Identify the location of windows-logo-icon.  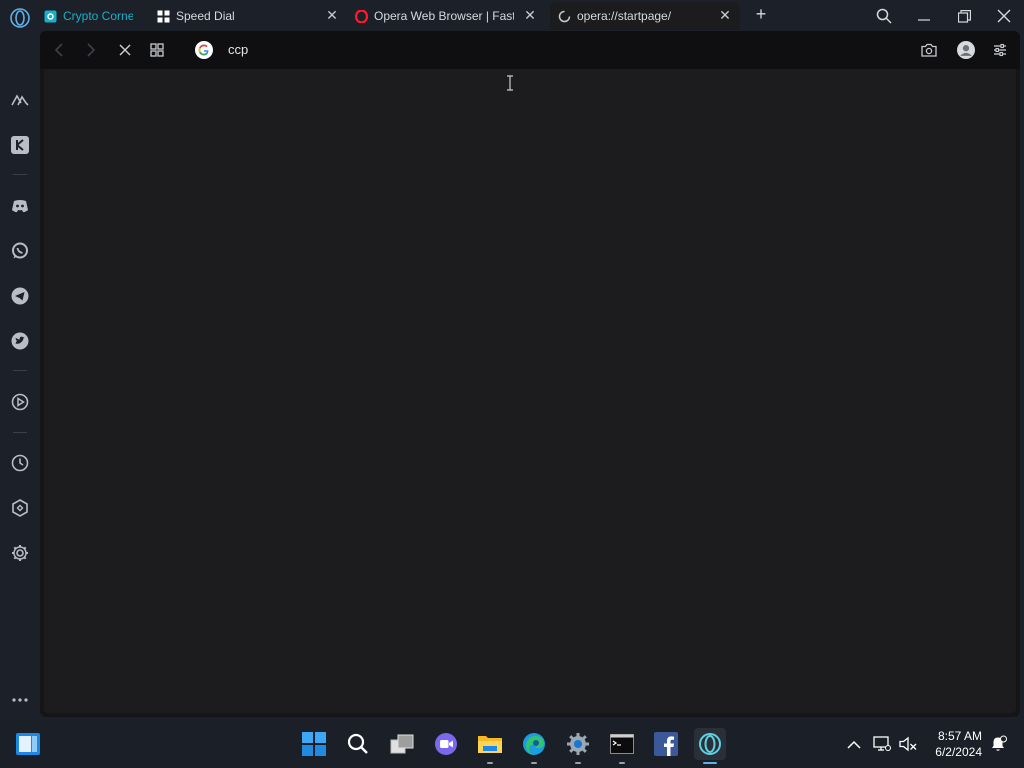
(314, 744).